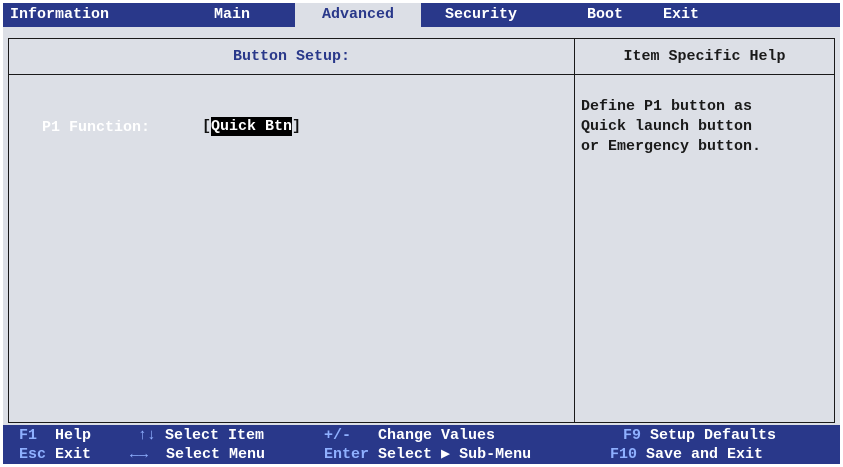 The image size is (843, 467). I want to click on key-hint-save-exit: F10 Save and Exit, so click(686, 455).